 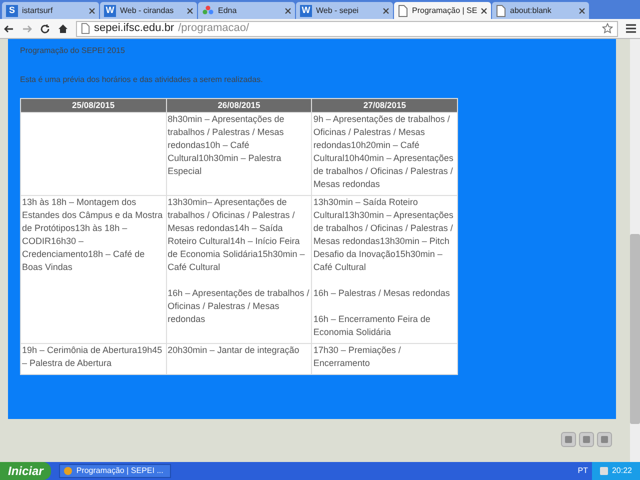 I want to click on browser-tab: about:blank, so click(x=540, y=10).